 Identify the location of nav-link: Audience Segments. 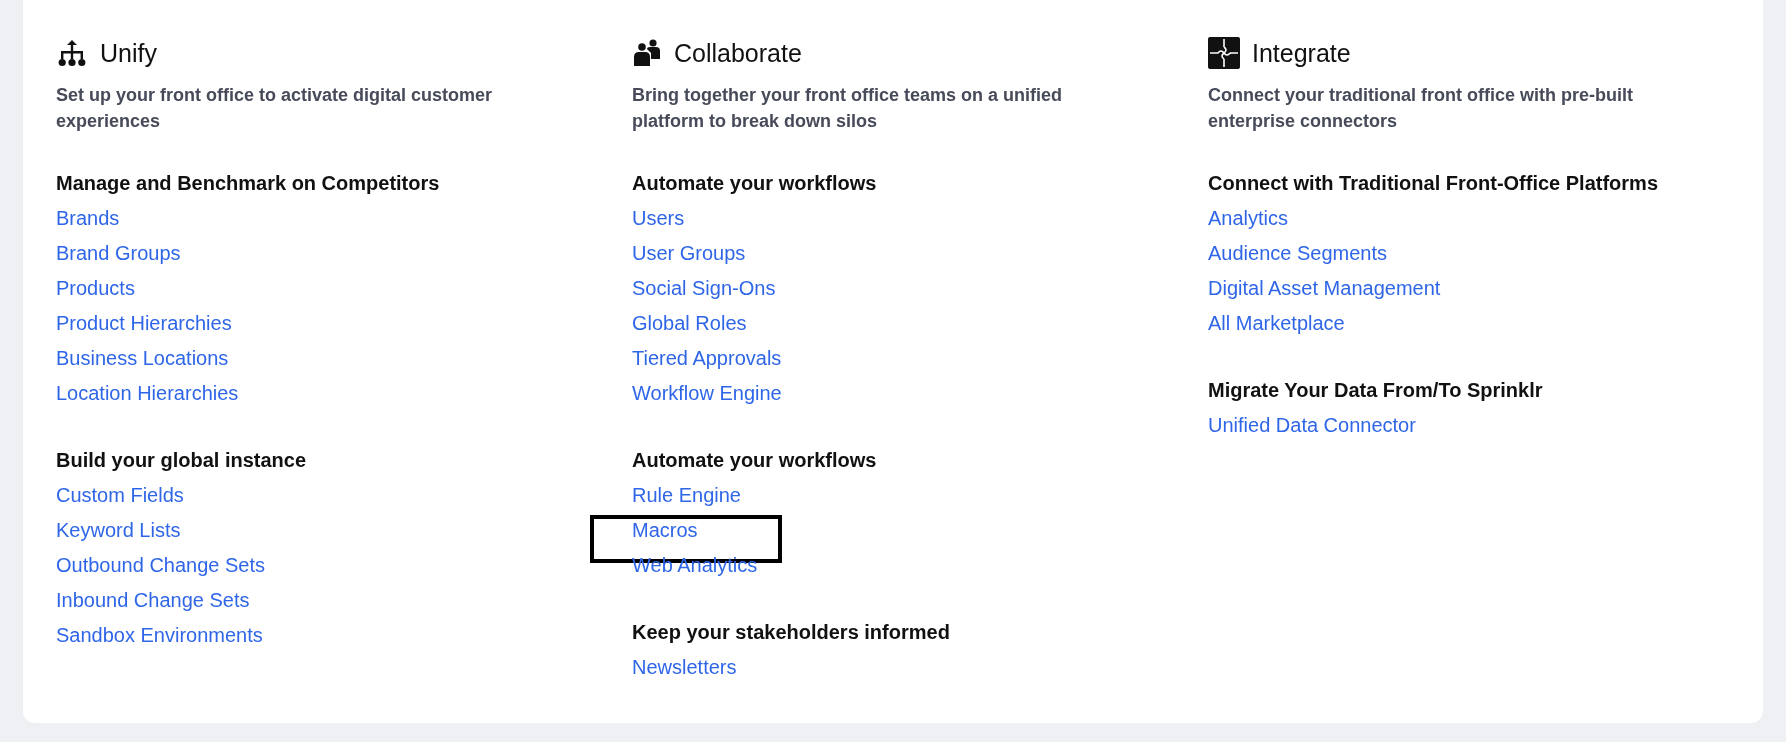
(1297, 253).